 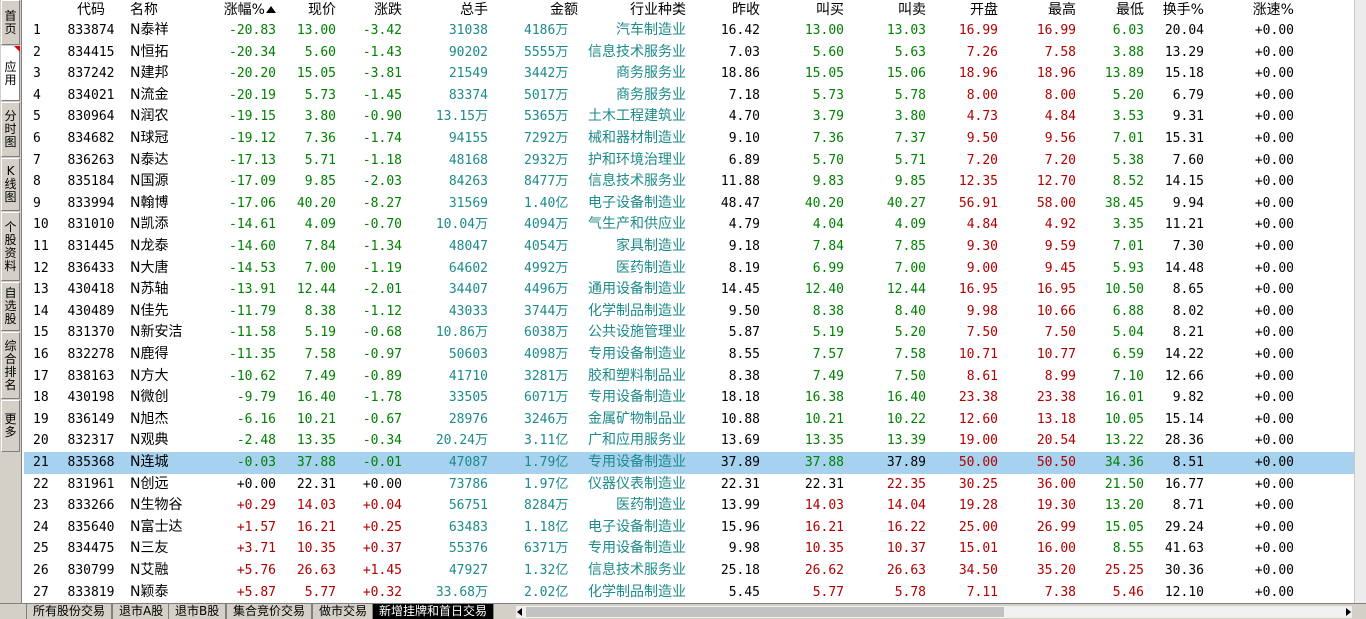 What do you see at coordinates (1188, 462) in the screenshot?
I see `turnover-rate: 8.51` at bounding box center [1188, 462].